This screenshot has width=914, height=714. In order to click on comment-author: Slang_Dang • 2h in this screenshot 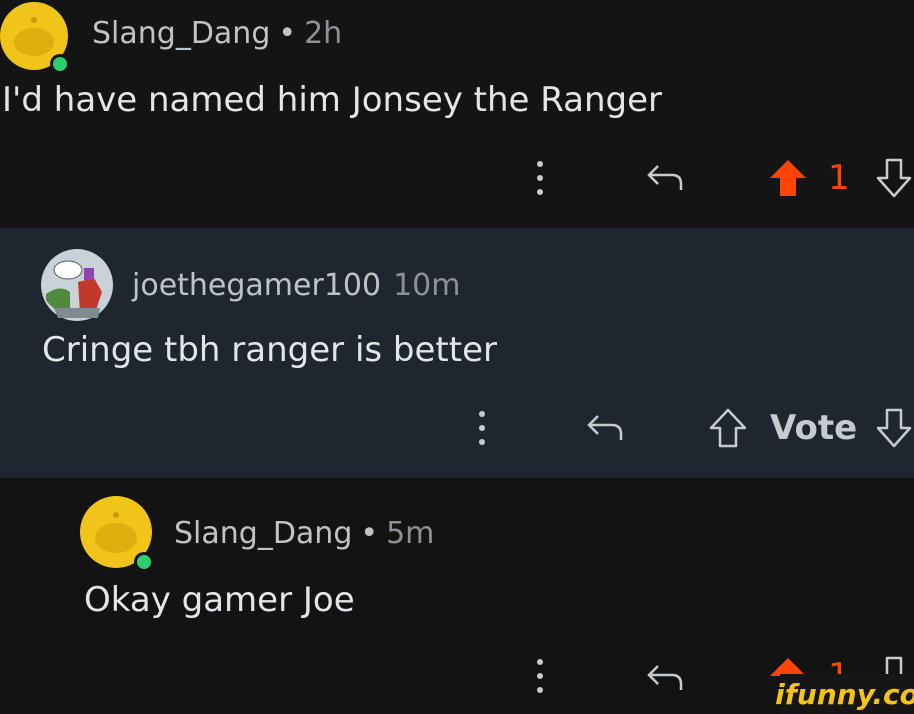, I will do `click(217, 33)`.